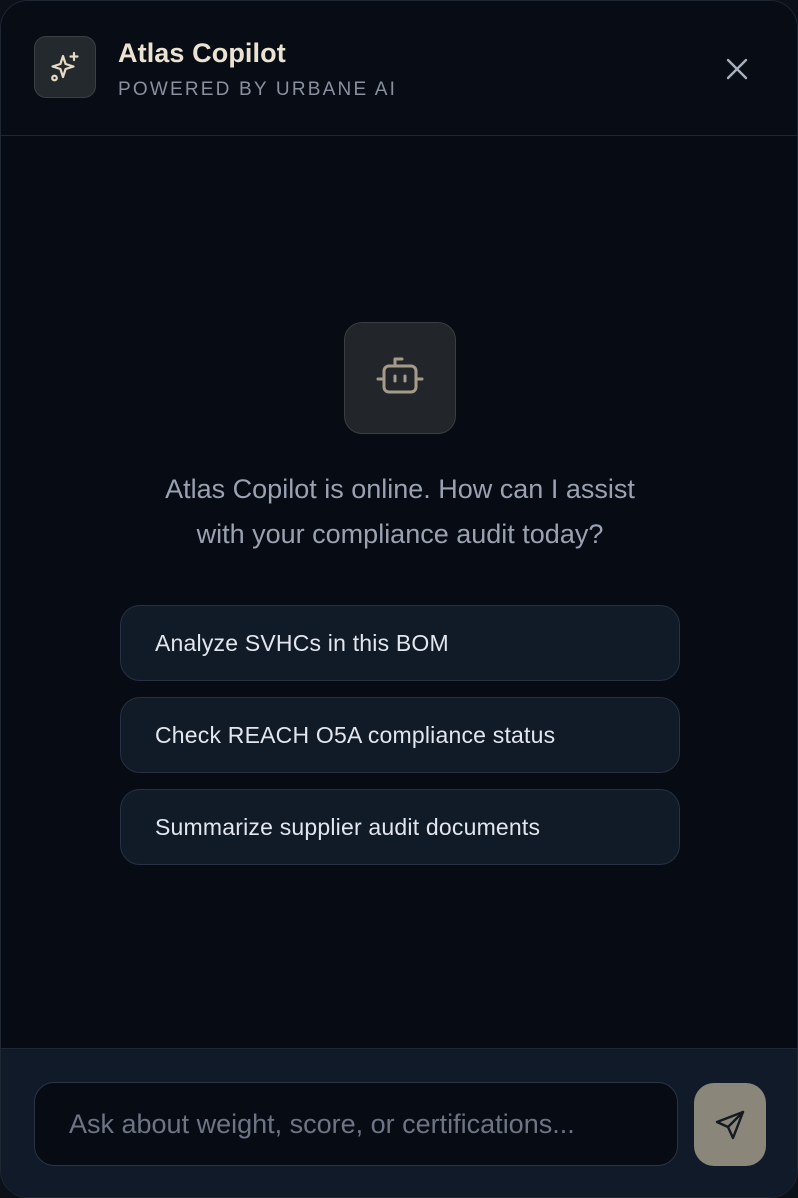  What do you see at coordinates (399, 68) in the screenshot?
I see `copilot-header: Atlas Copilot POWERED BY URBANE AI` at bounding box center [399, 68].